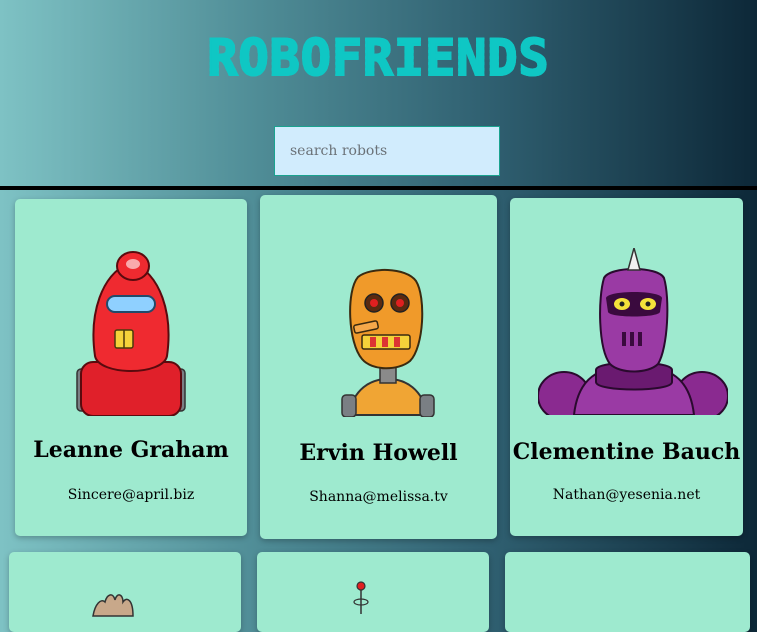 The width and height of the screenshot is (757, 632). What do you see at coordinates (131, 450) in the screenshot?
I see `robot-name: Leanne Graham` at bounding box center [131, 450].